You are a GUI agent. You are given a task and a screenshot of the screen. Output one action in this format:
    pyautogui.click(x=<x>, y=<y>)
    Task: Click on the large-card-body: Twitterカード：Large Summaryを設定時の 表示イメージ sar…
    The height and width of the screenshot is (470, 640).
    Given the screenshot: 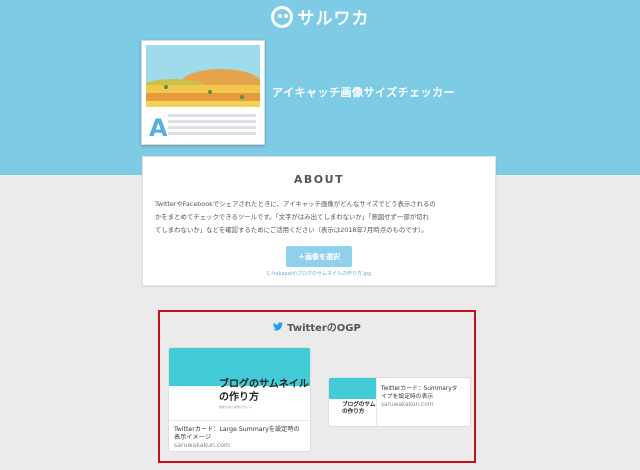 What is the action you would take?
    pyautogui.click(x=239, y=435)
    